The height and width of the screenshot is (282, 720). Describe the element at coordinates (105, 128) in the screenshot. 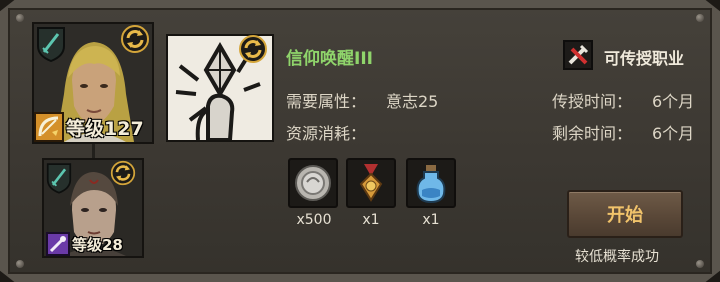

I see `teacher-level-label: 等级127` at that location.